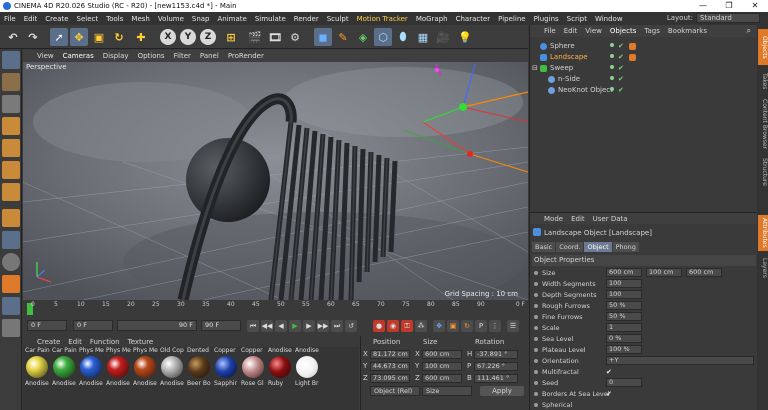  Describe the element at coordinates (403, 37) in the screenshot. I see `deformer-icon: ⬮` at that location.